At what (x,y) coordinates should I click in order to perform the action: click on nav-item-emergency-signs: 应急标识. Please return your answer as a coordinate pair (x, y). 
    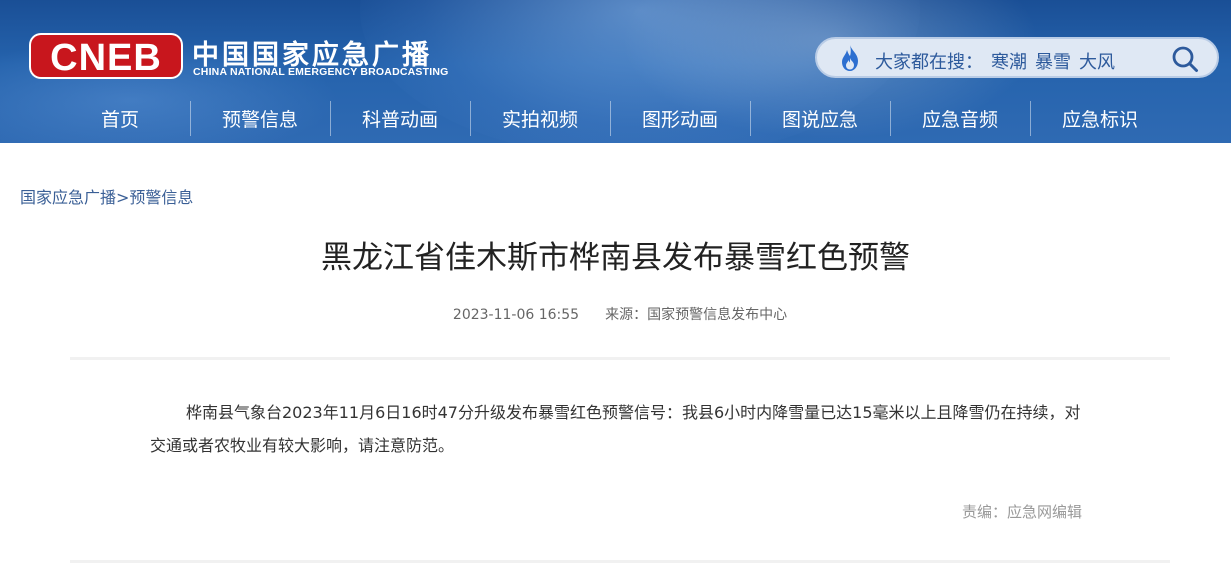
    Looking at the image, I should click on (1100, 118).